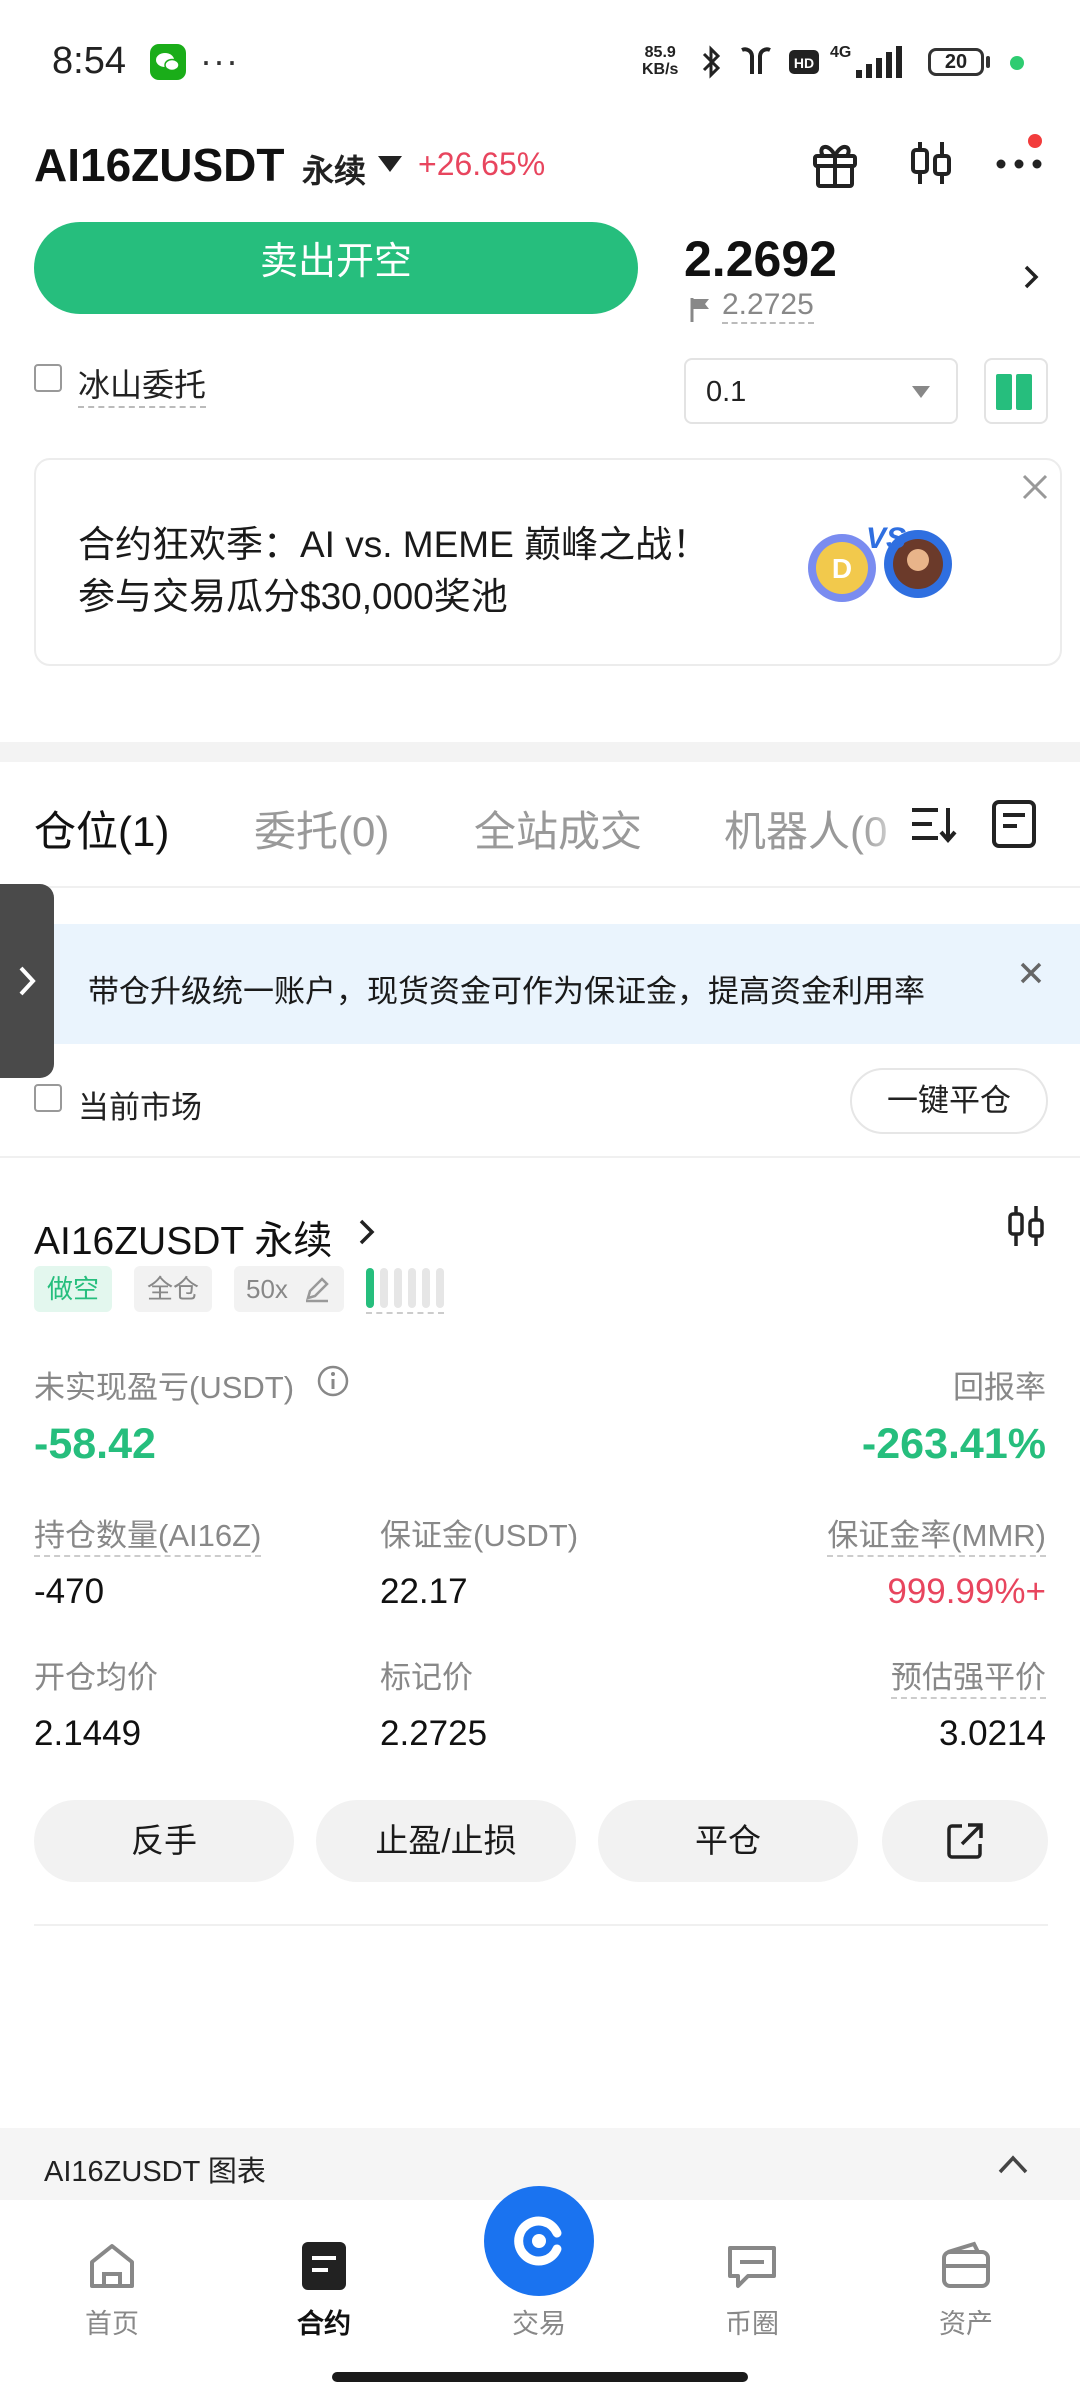  Describe the element at coordinates (48, 1098) in the screenshot. I see `current-market-checkbox` at that location.